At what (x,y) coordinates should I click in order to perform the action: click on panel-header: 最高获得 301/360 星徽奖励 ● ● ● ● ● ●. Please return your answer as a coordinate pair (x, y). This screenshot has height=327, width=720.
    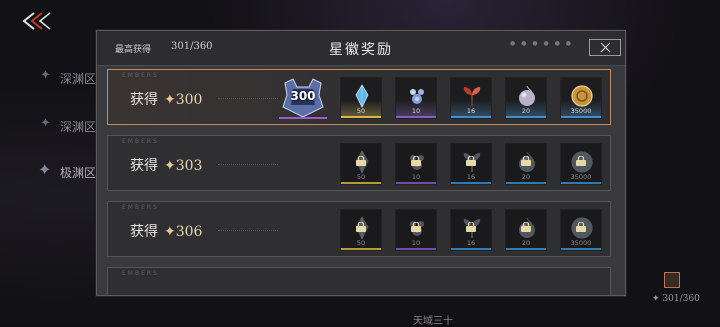
    Looking at the image, I should click on (361, 48).